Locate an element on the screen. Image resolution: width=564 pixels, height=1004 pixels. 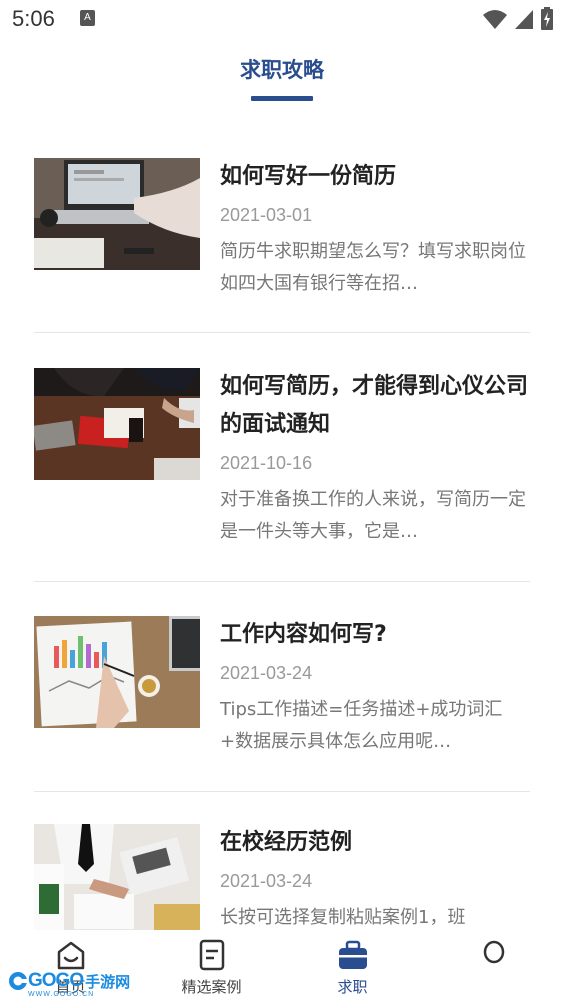
signal-icon is located at coordinates (524, 19).